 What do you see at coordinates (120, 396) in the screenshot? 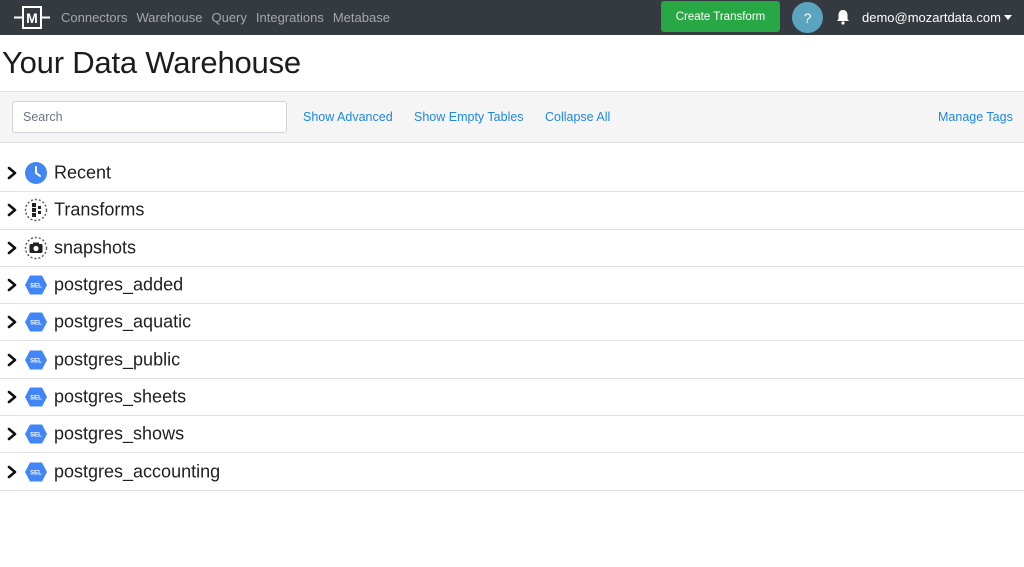
I see `tree-row-label: postgres_sheets` at bounding box center [120, 396].